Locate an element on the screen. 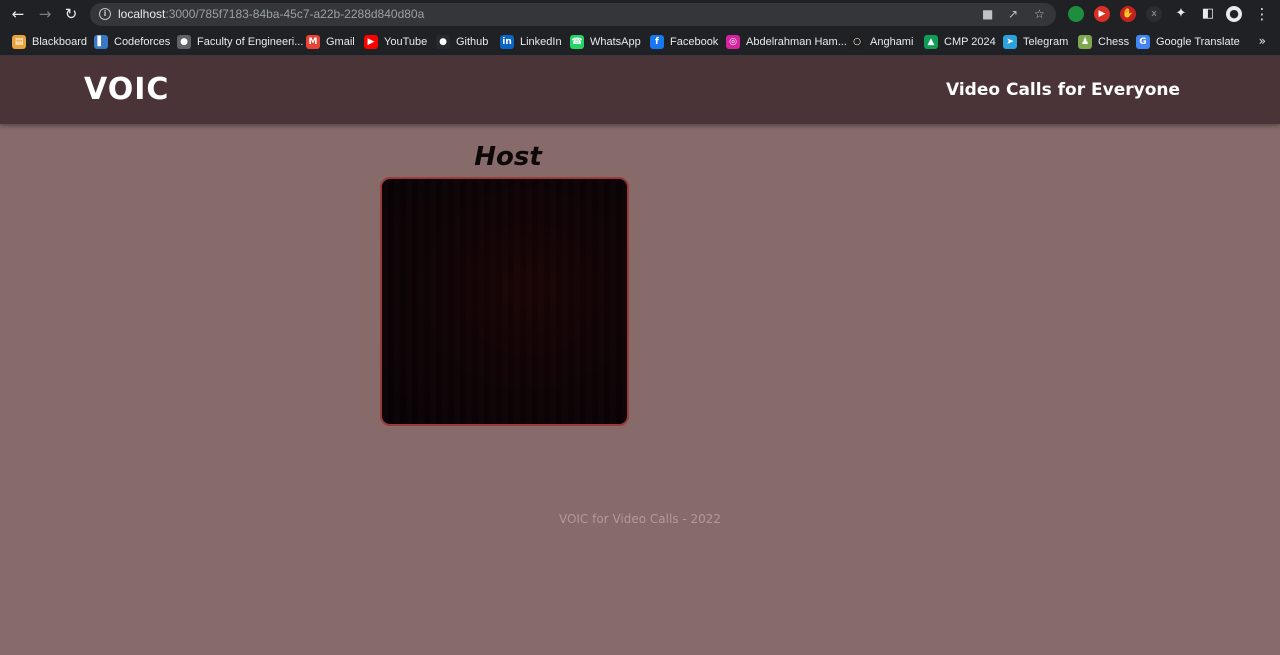  bookmark-label: Gmail is located at coordinates (340, 42).